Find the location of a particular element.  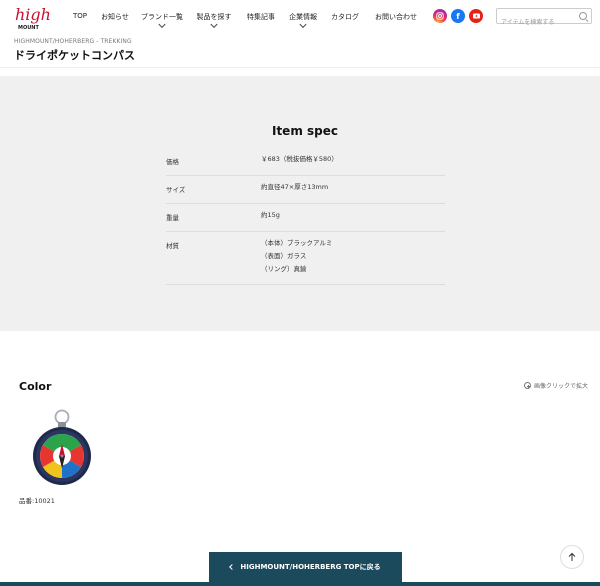

nav-brands: ブランド一覧 is located at coordinates (162, 17).